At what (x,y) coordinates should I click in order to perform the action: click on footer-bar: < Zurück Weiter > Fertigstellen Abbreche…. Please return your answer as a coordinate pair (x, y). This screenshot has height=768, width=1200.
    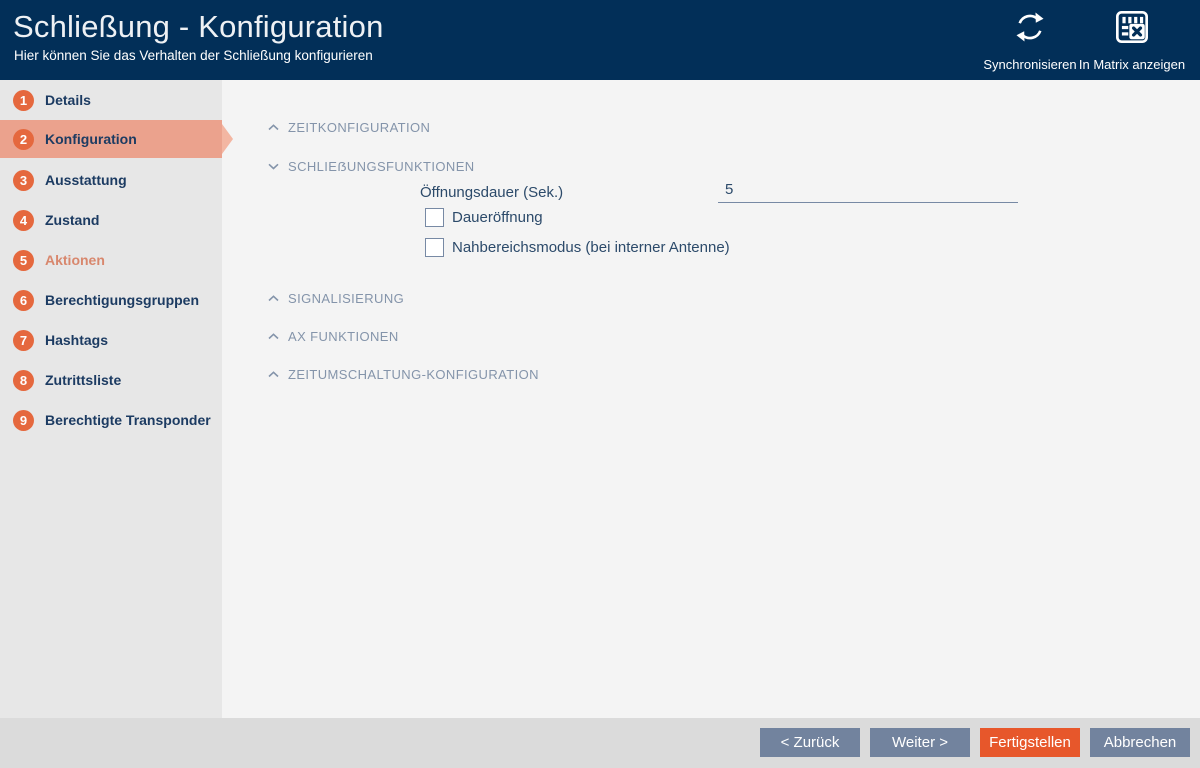
    Looking at the image, I should click on (600, 743).